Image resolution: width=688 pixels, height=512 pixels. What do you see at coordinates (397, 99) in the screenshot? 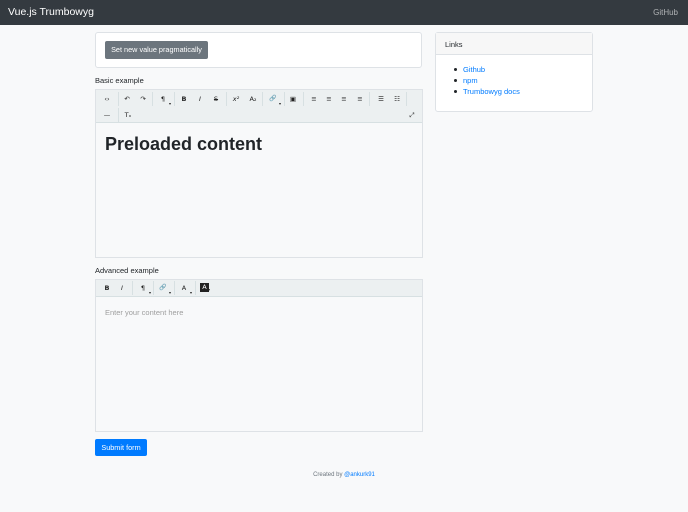
I see `ordered-list-icon: ☷` at bounding box center [397, 99].